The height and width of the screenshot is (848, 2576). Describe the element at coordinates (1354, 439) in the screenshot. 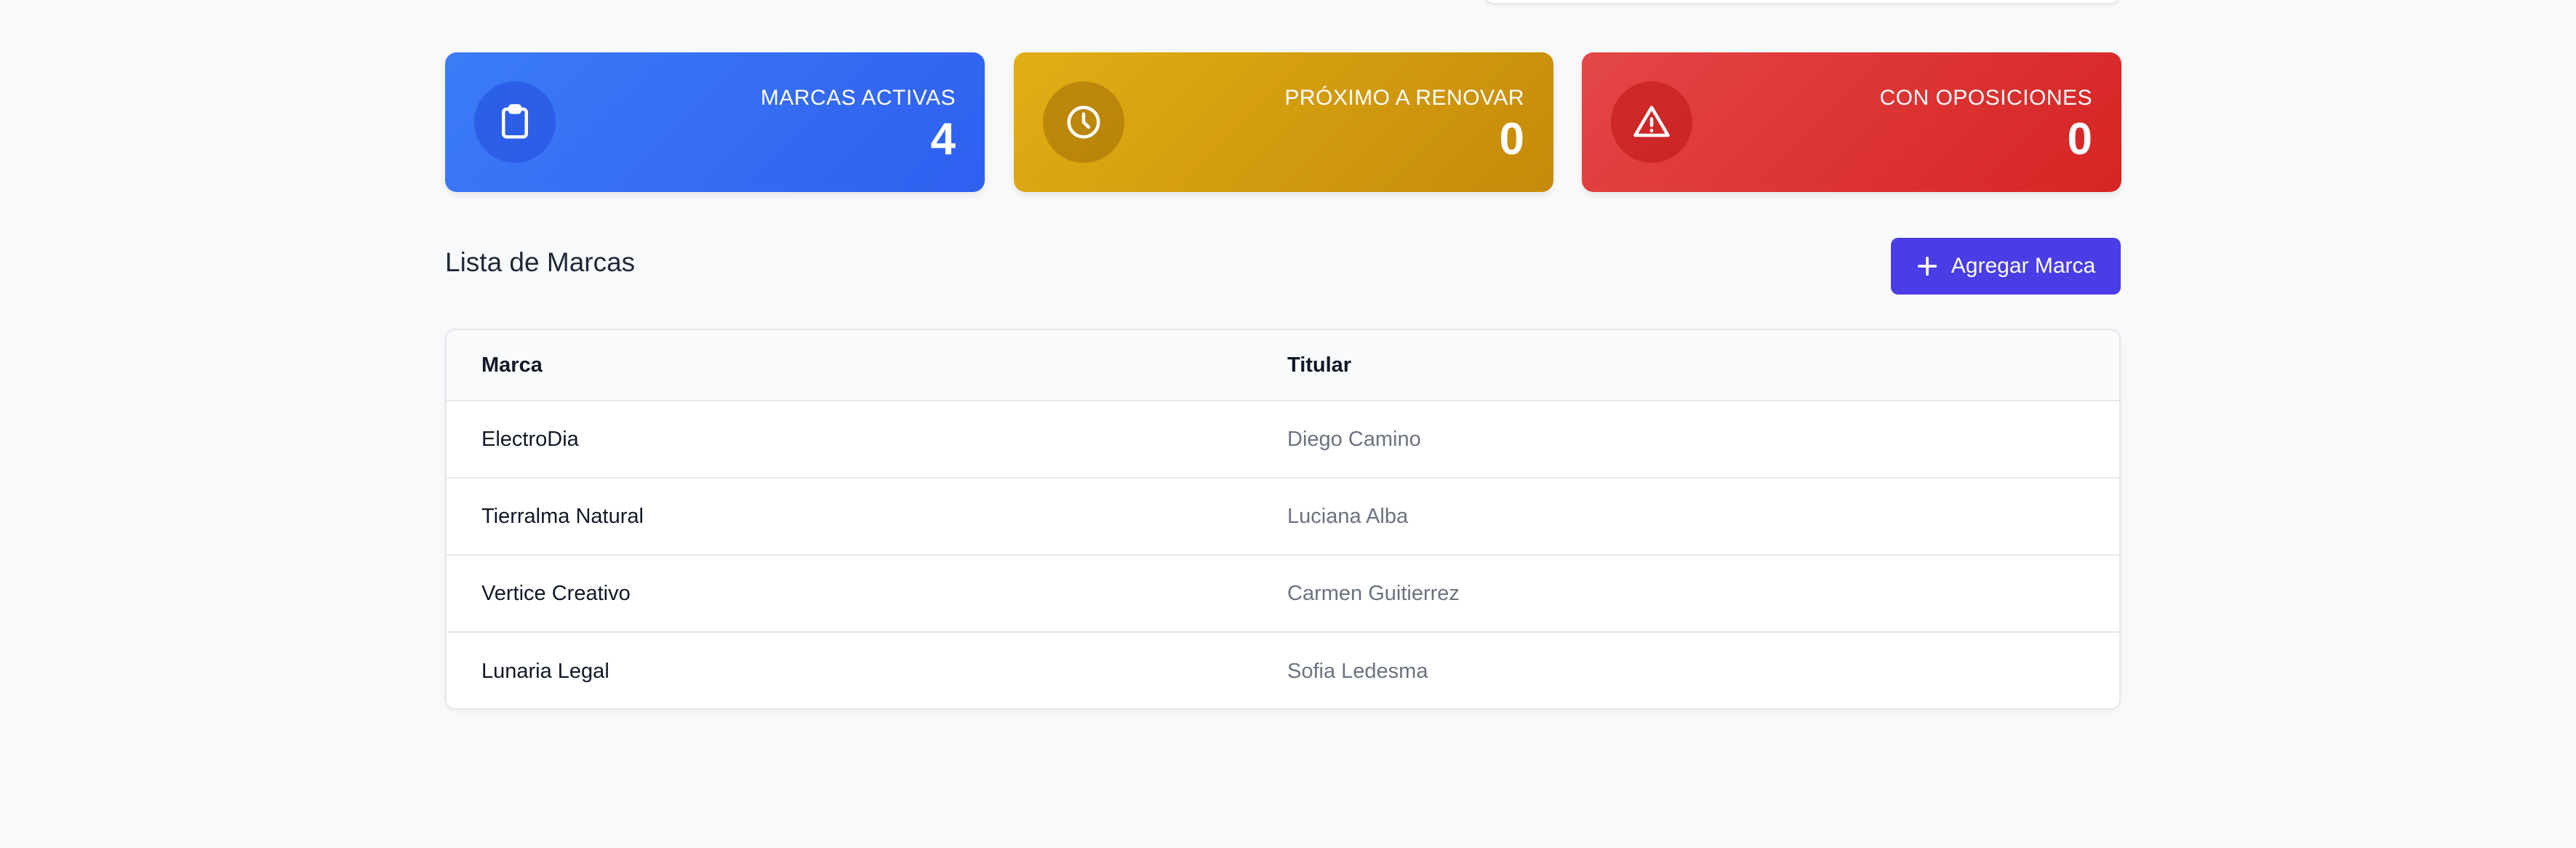

I see `owner-cell: Diego Camino` at that location.